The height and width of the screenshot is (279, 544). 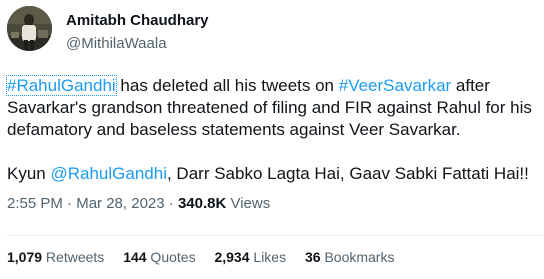 I want to click on views-count: 340.8K, so click(x=202, y=203).